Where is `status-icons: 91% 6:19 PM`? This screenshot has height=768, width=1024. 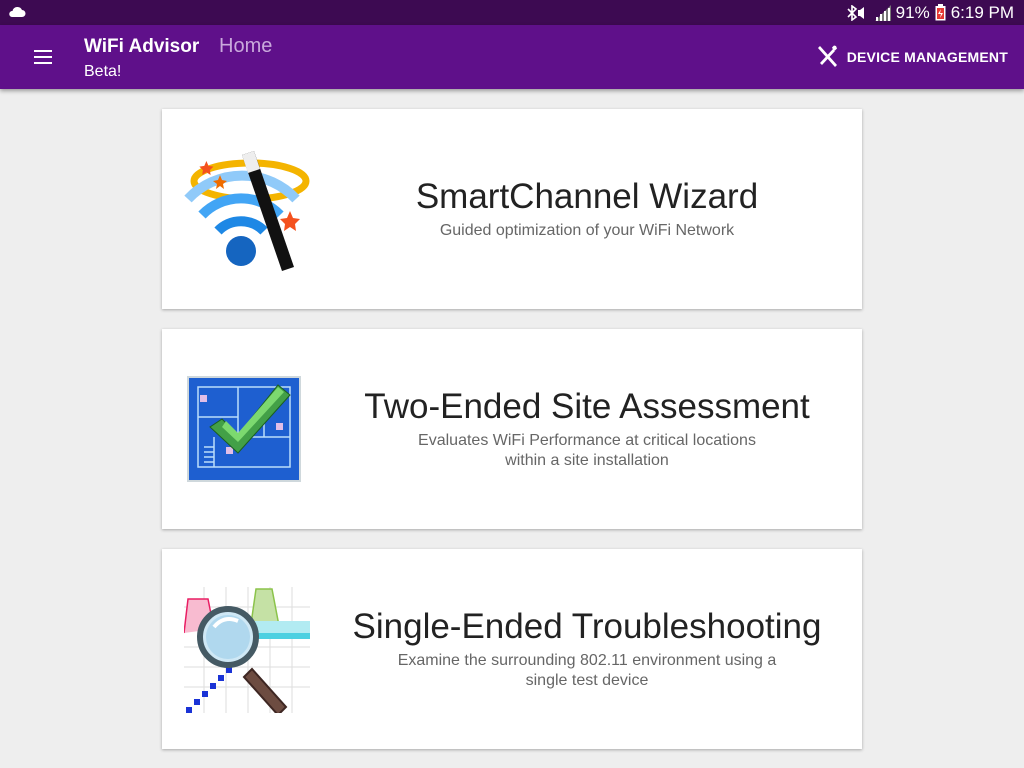 status-icons: 91% 6:19 PM is located at coordinates (930, 12).